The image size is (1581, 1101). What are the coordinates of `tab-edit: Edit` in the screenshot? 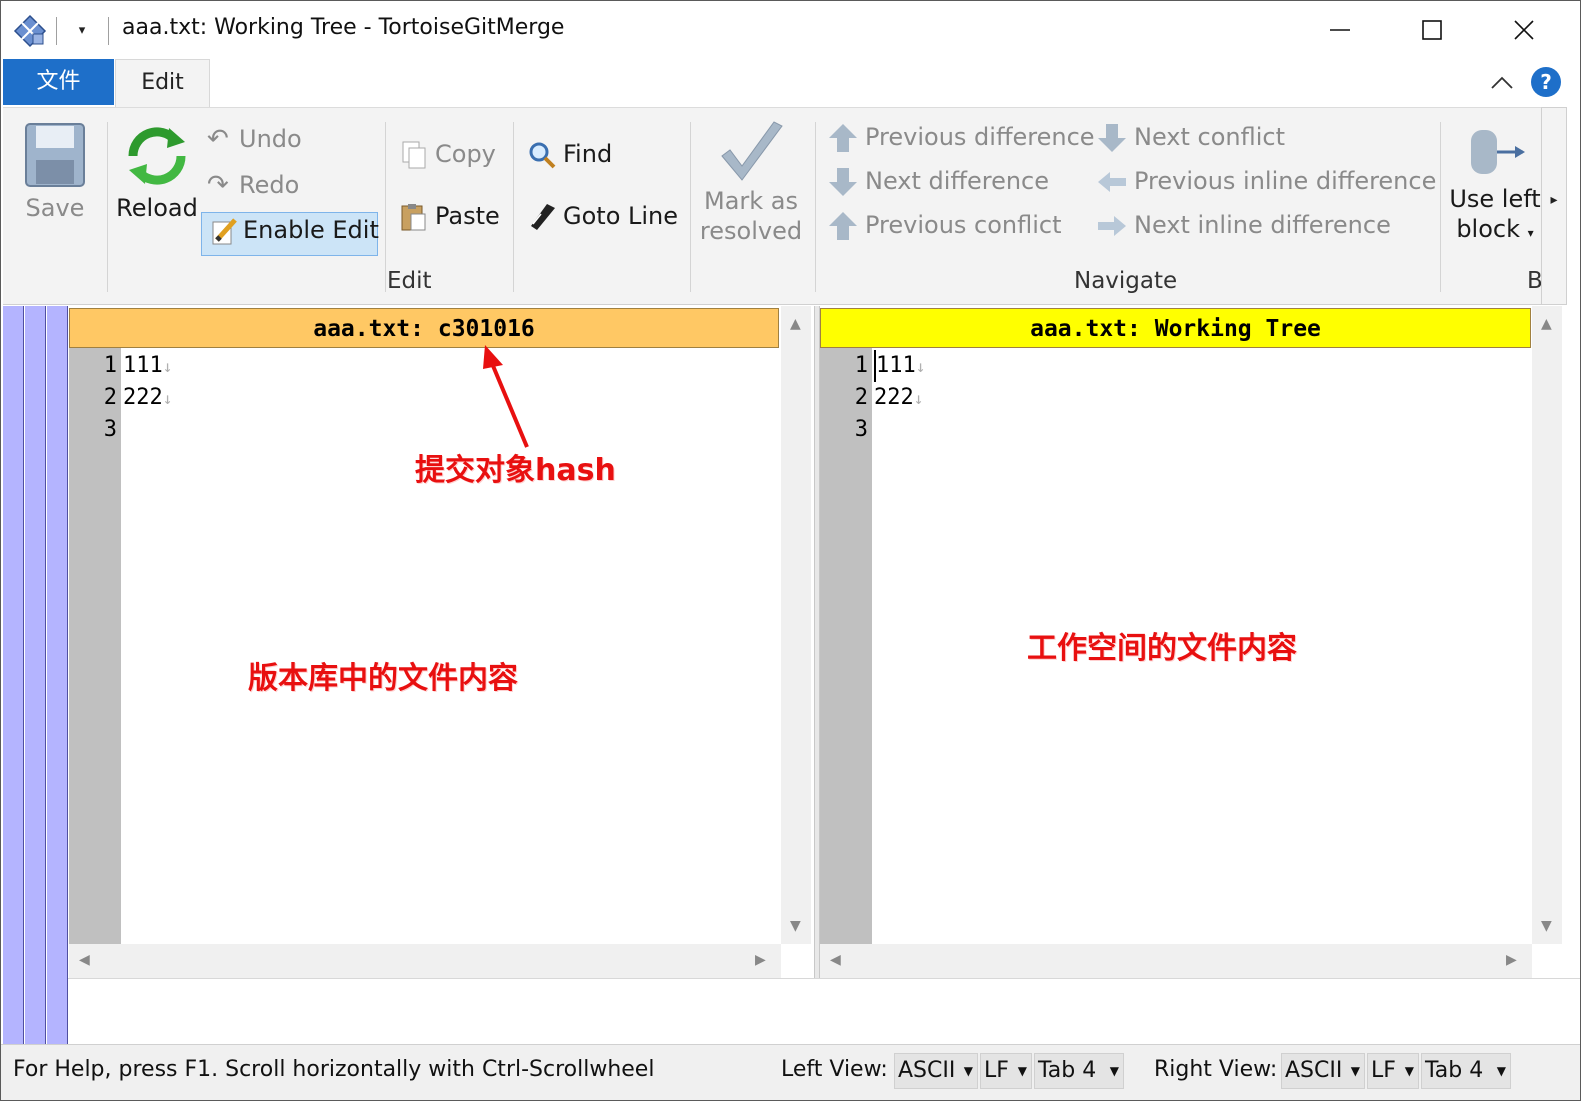 It's located at (162, 84).